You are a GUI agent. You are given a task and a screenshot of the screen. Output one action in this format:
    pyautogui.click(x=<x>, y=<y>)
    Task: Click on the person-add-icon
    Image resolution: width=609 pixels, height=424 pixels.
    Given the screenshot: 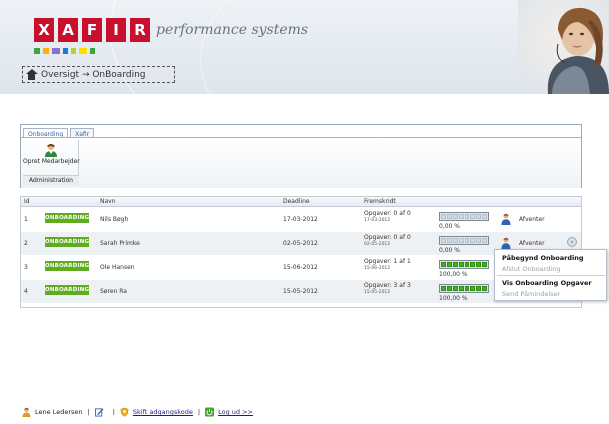 What is the action you would take?
    pyautogui.click(x=51, y=150)
    